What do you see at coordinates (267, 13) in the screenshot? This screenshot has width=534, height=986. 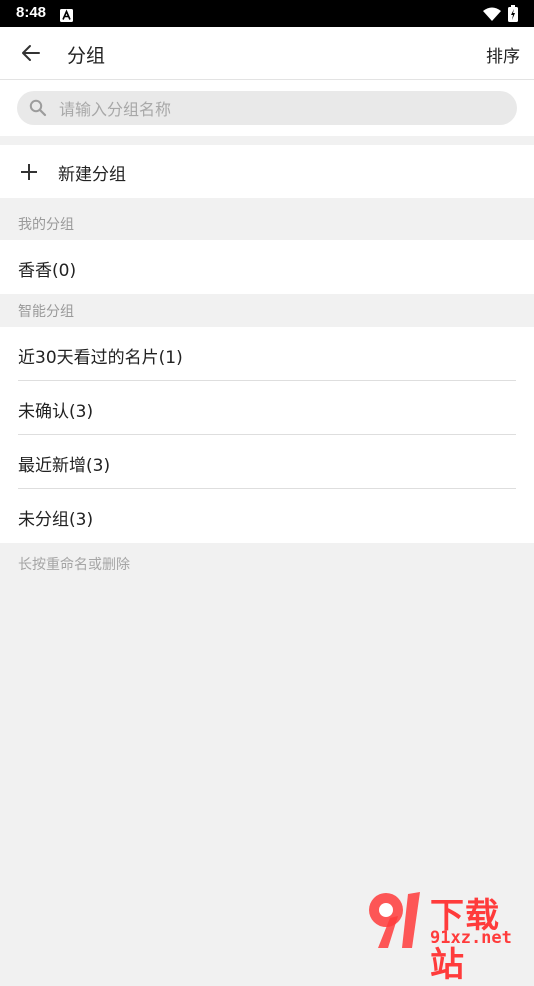 I see `status-bar: 8:48` at bounding box center [267, 13].